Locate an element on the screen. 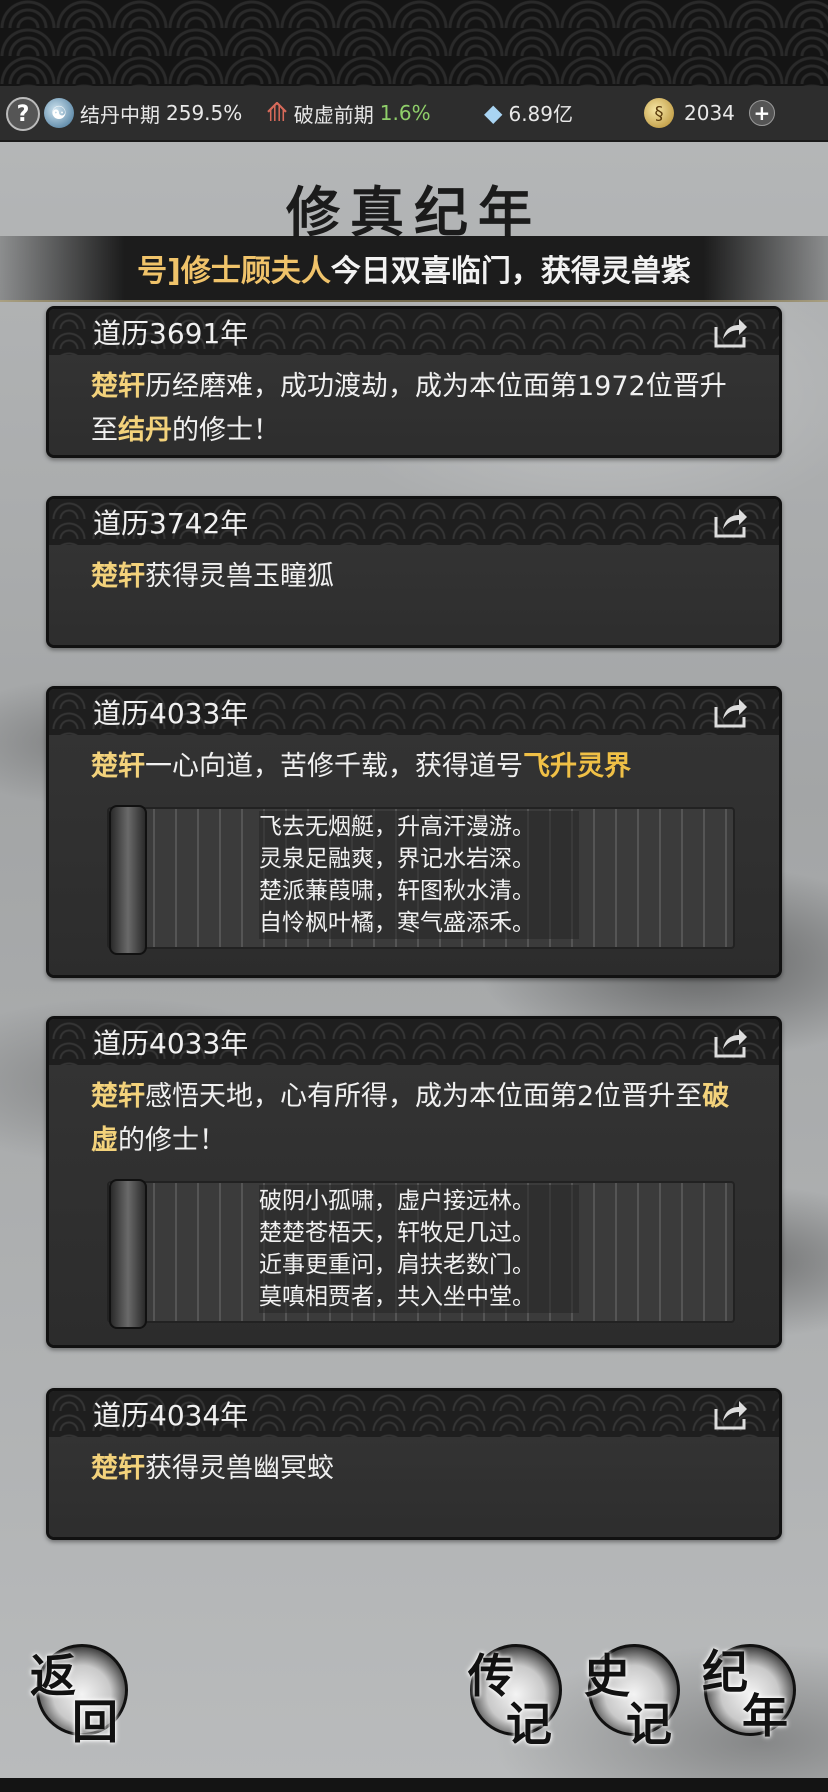 The image size is (828, 1792). event-header: 道历3691年 is located at coordinates (414, 332).